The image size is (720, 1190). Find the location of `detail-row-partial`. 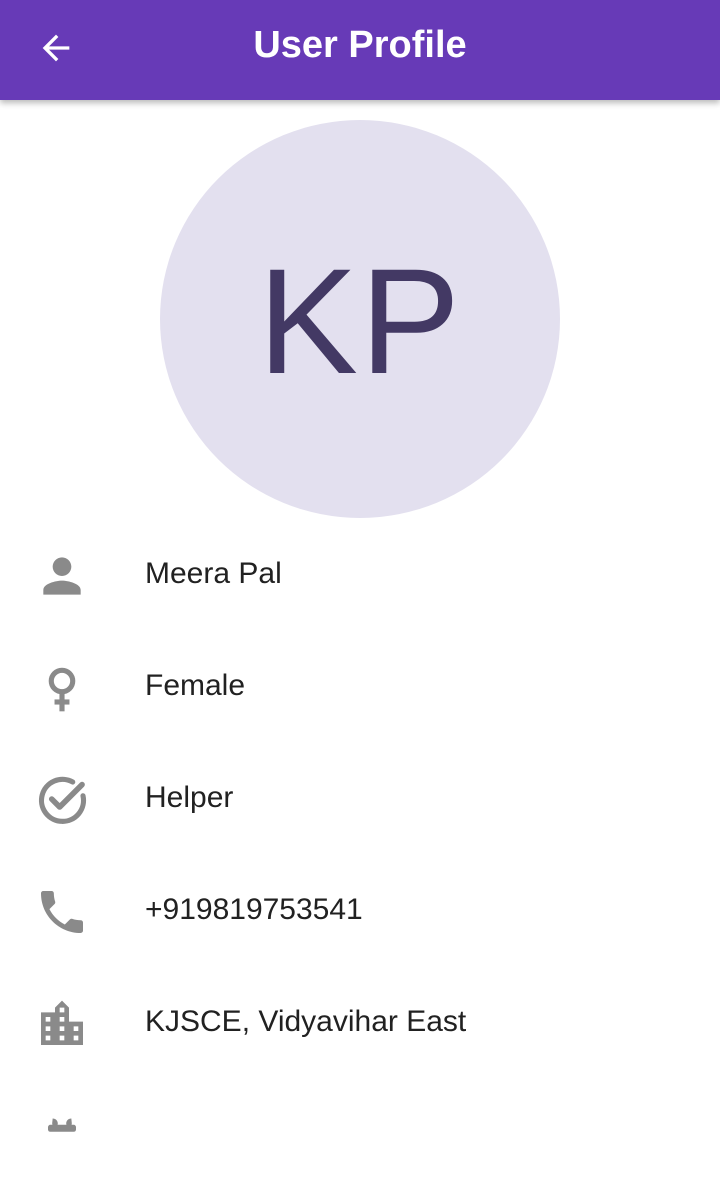

detail-row-partial is located at coordinates (360, 1134).